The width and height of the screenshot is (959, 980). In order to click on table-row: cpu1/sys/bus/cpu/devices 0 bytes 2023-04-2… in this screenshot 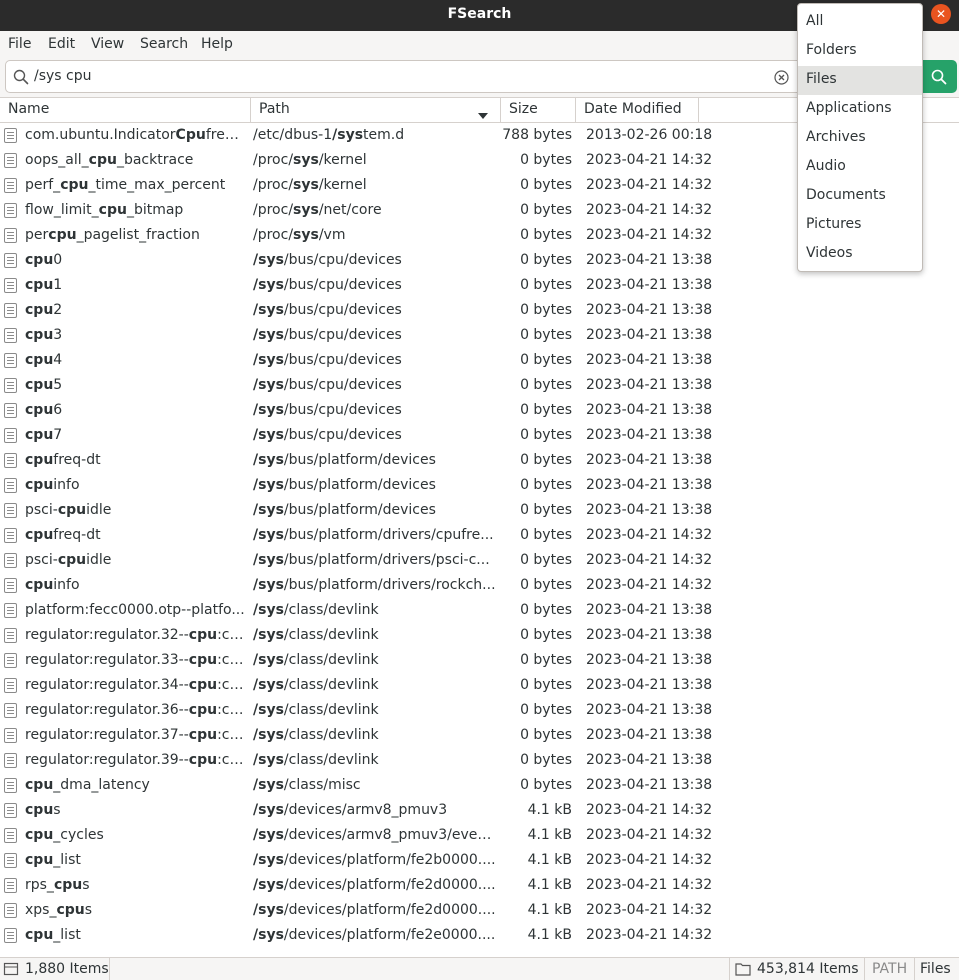, I will do `click(479, 285)`.